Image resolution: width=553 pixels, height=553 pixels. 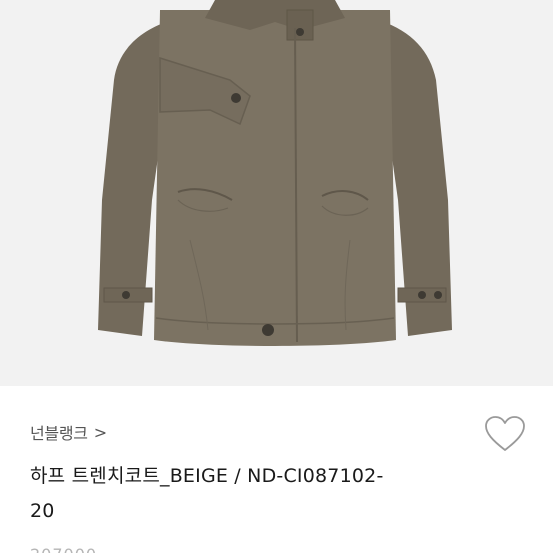 I want to click on chevron-right-icon: >, so click(x=100, y=432).